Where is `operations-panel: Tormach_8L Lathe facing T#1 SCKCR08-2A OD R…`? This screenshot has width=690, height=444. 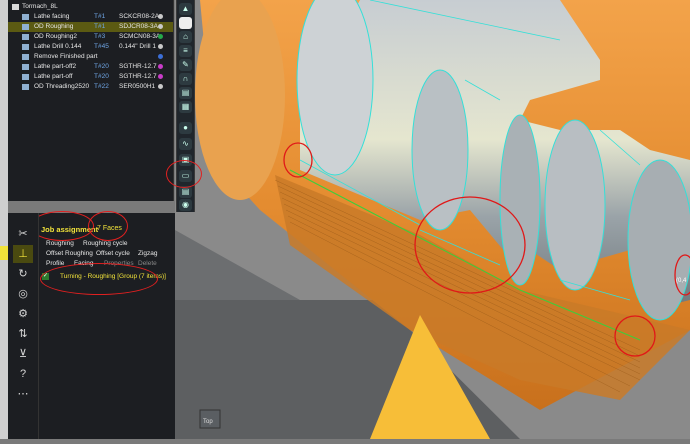 operations-panel: Tormach_8L Lathe facing T#1 SCKCR08-2A OD R… is located at coordinates (91, 100).